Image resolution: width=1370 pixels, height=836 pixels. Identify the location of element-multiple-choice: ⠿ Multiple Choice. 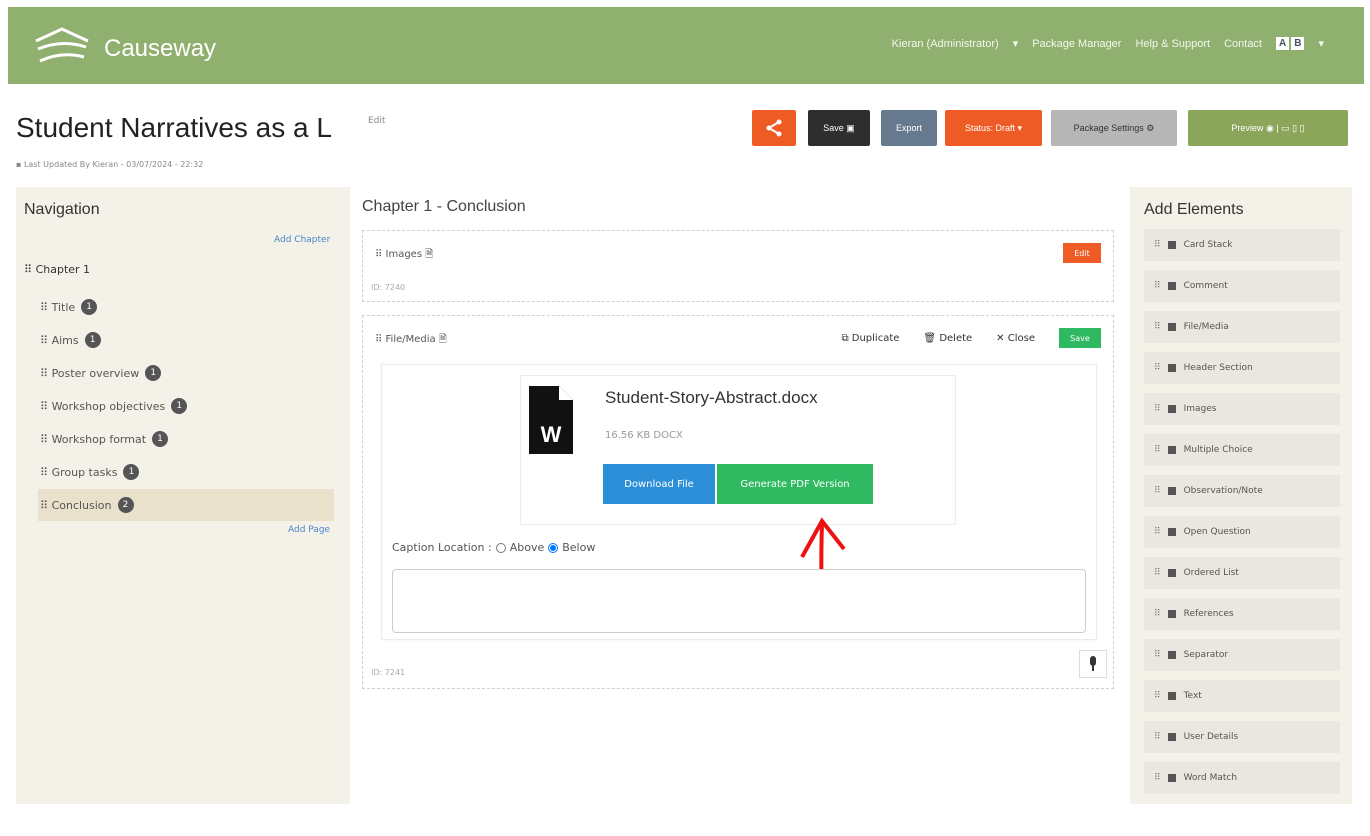
(1242, 450).